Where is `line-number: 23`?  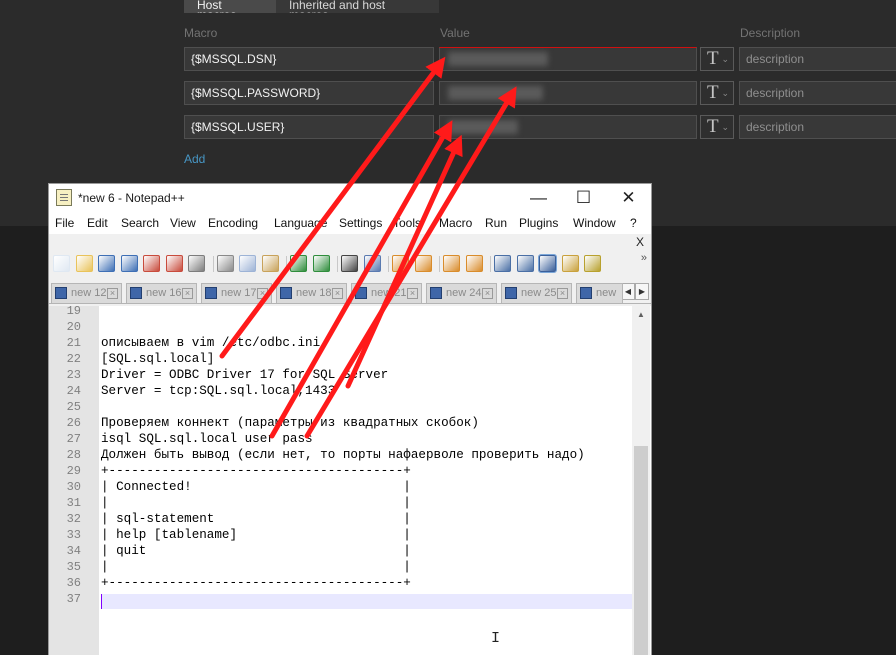
line-number: 23 is located at coordinates (73, 375).